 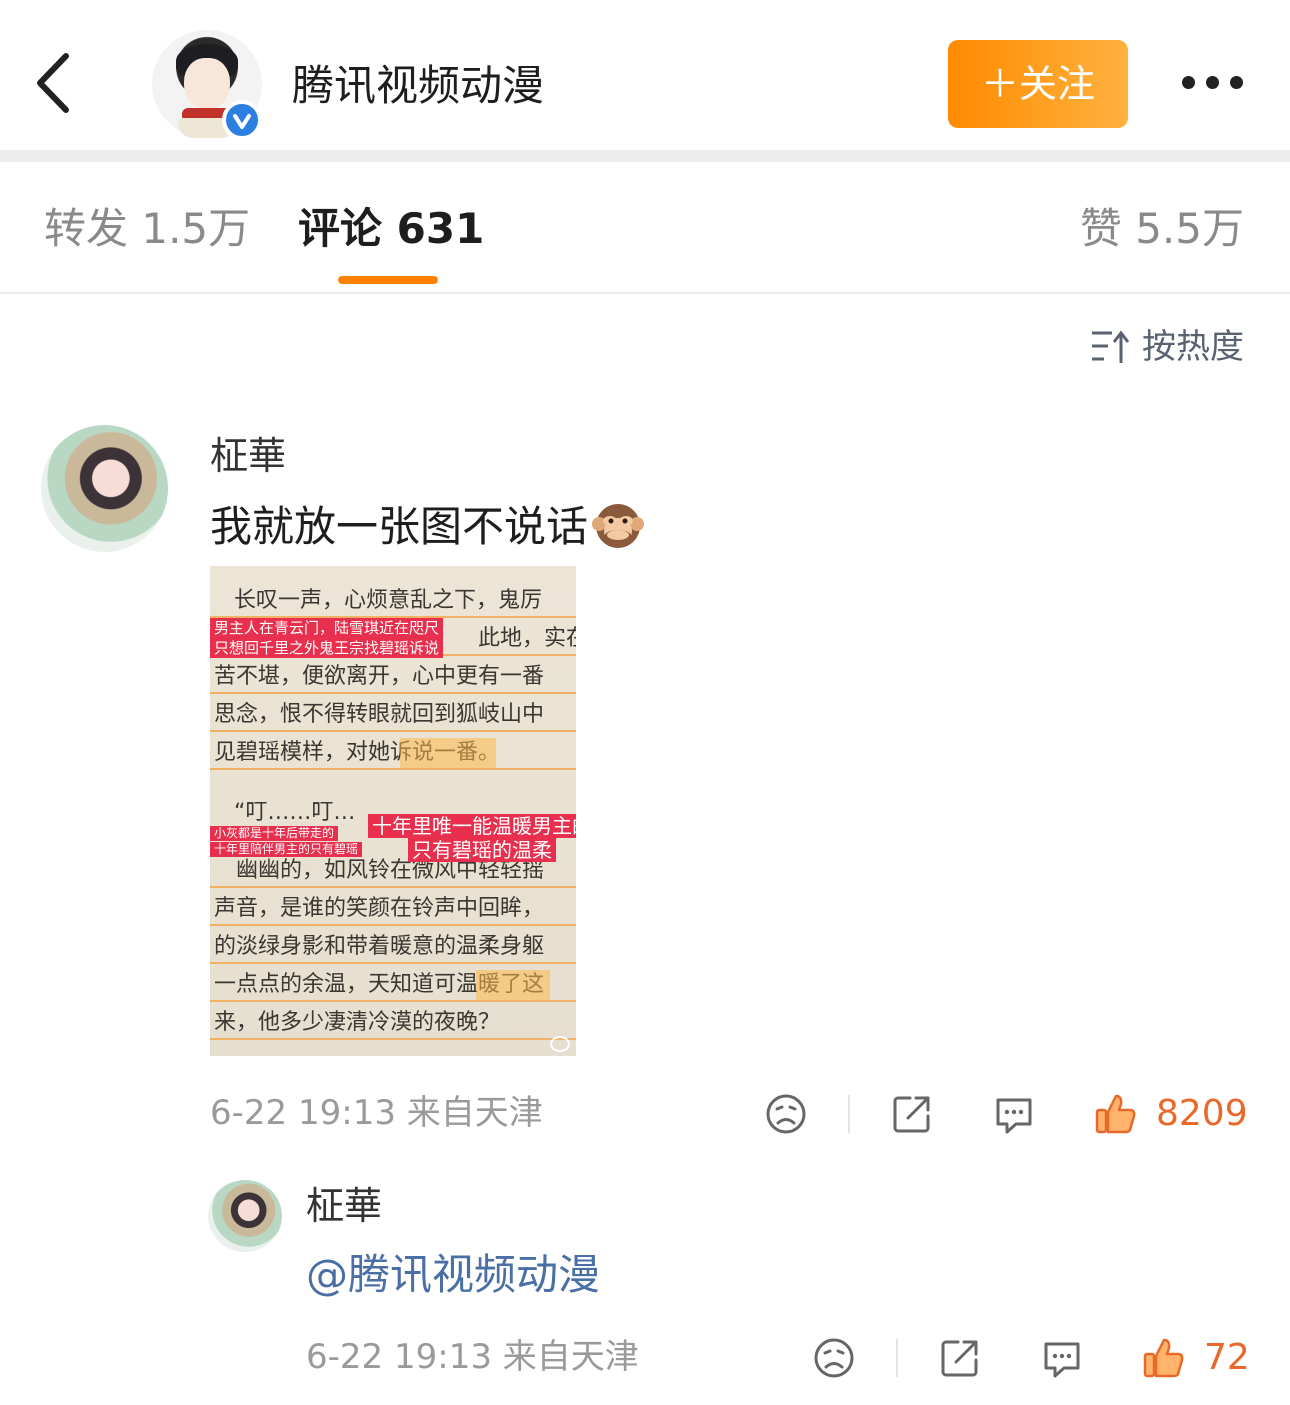 What do you see at coordinates (344, 1206) in the screenshot?
I see `reply-username: 柾華` at bounding box center [344, 1206].